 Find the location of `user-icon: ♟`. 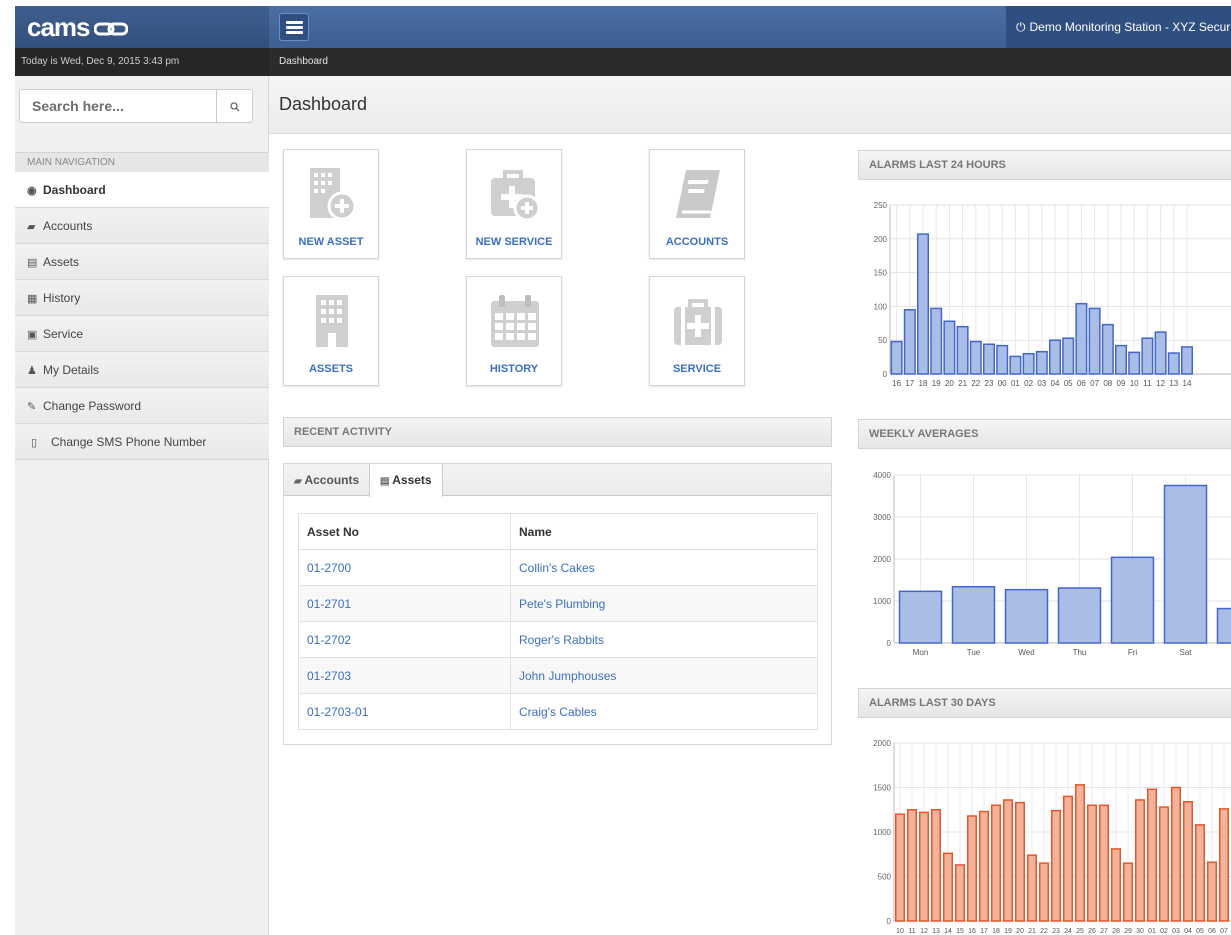

user-icon: ♟ is located at coordinates (32, 371).